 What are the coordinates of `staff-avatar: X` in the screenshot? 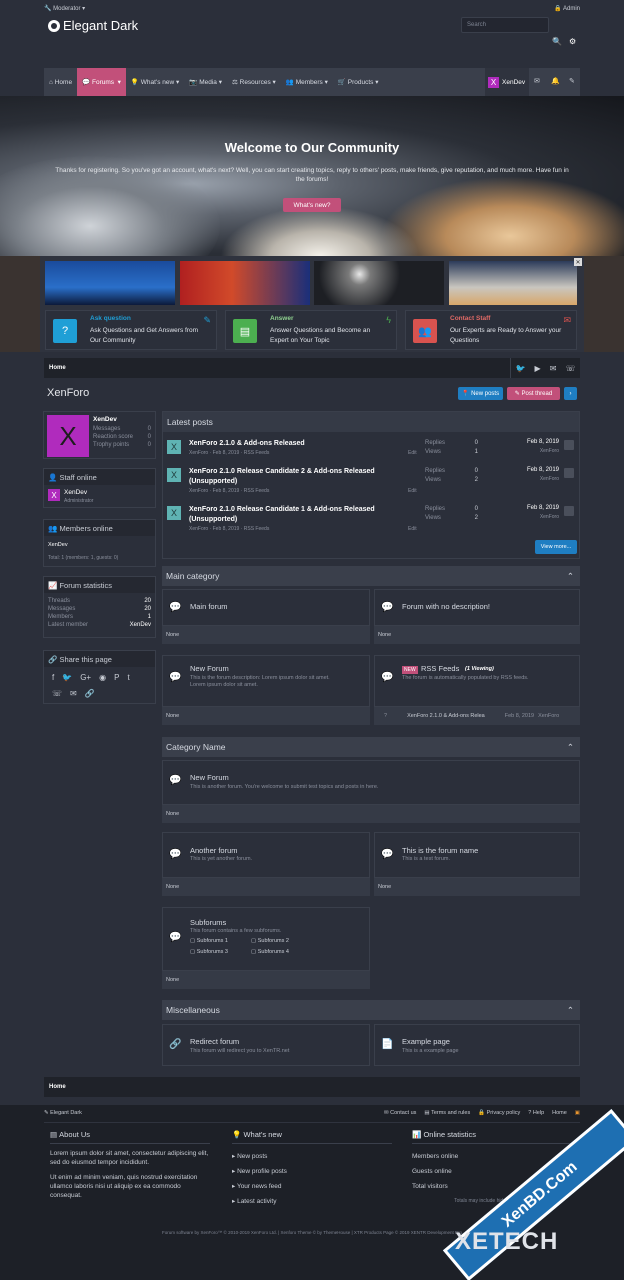 It's located at (54, 495).